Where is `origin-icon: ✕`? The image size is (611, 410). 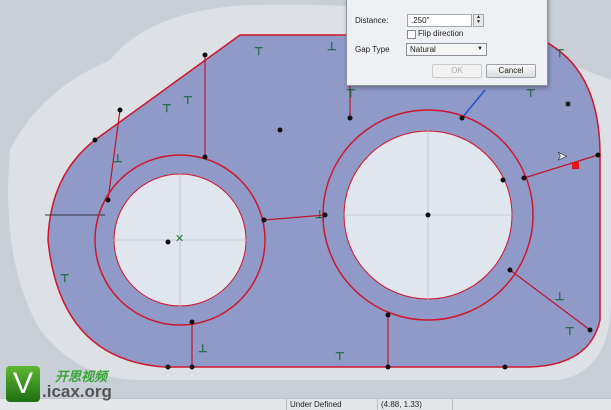 origin-icon: ✕ is located at coordinates (179, 239).